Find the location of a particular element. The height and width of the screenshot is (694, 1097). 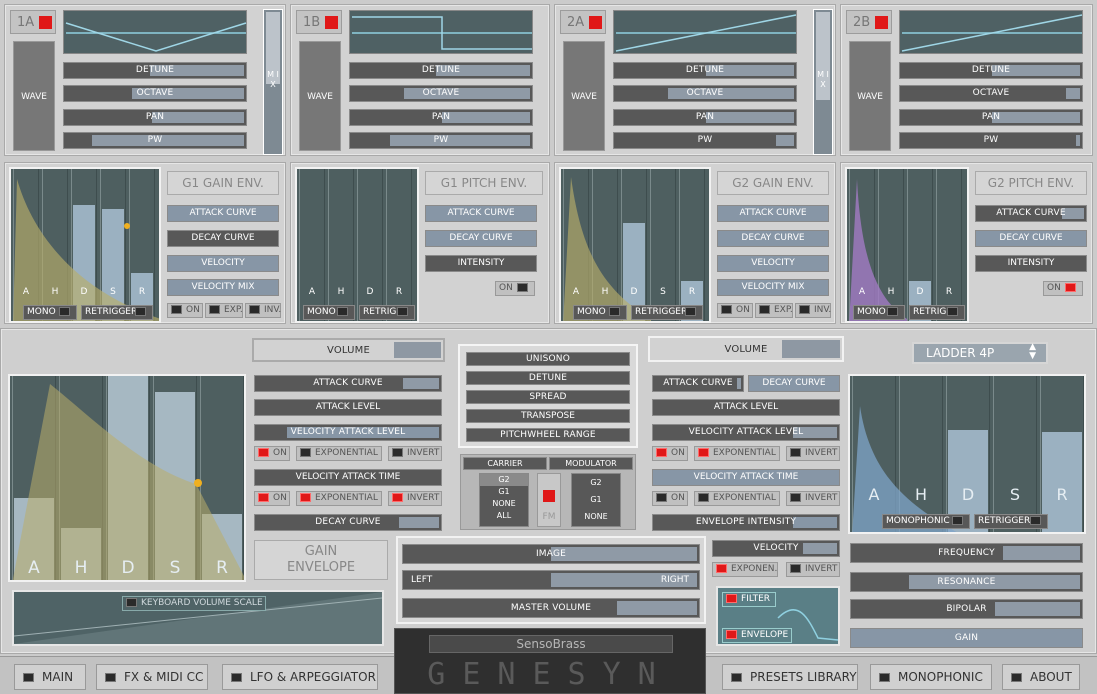

gain-volume: VOLUME is located at coordinates (348, 350).